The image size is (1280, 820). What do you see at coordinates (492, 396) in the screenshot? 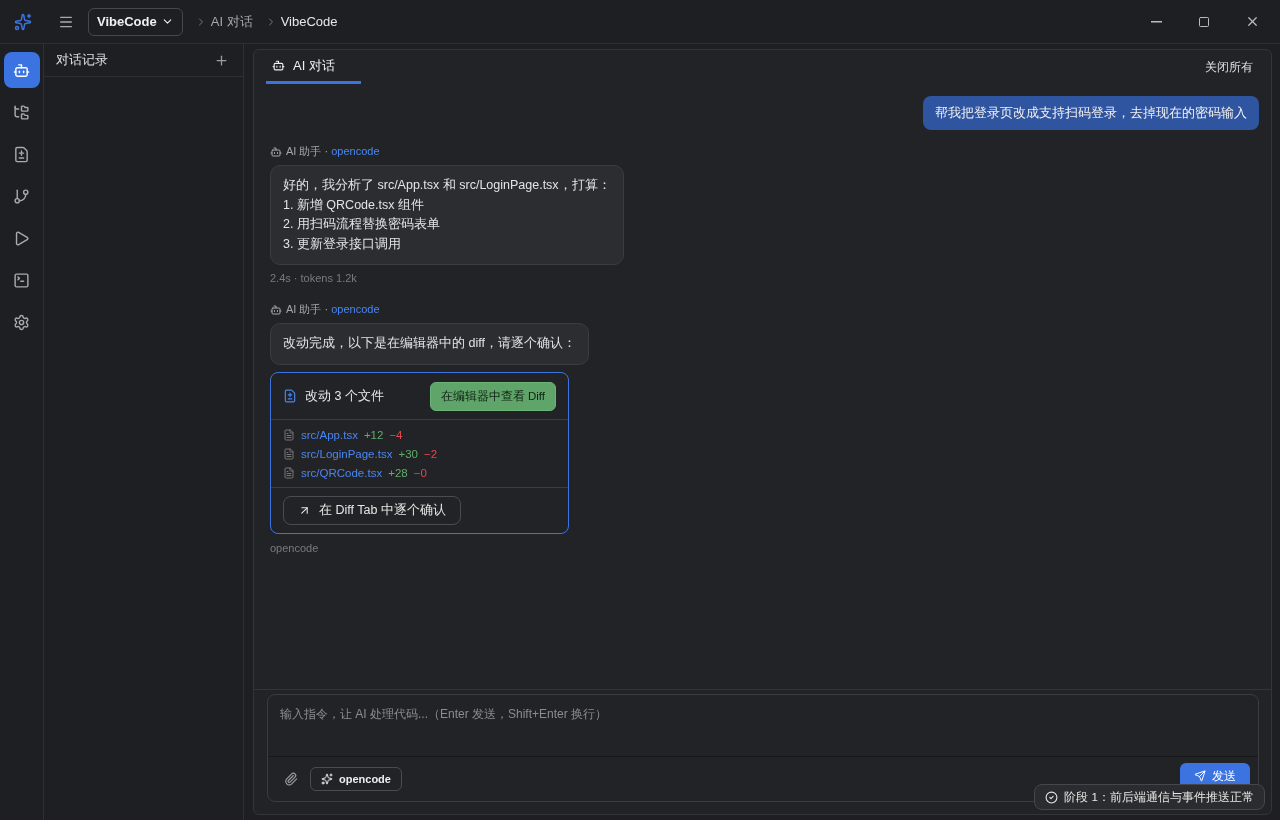
I see `view-diff-button: 在编辑器中查看 Diff` at bounding box center [492, 396].